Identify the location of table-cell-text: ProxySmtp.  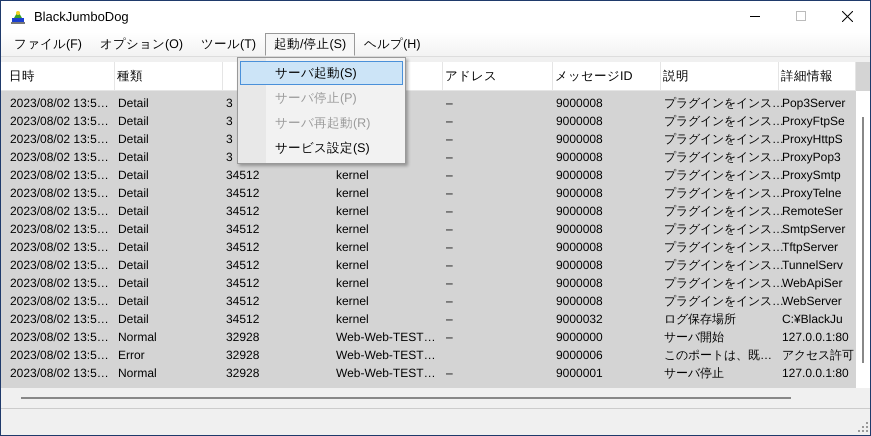
(811, 175).